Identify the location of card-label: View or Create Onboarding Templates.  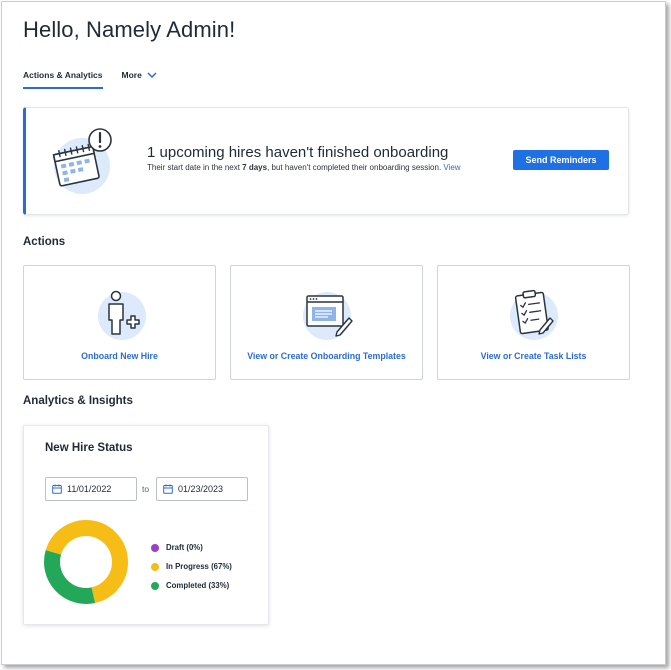
(326, 356).